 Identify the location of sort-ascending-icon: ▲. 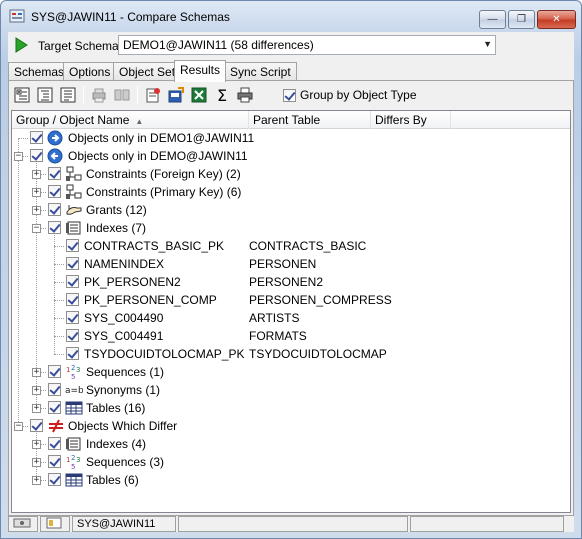
(139, 121).